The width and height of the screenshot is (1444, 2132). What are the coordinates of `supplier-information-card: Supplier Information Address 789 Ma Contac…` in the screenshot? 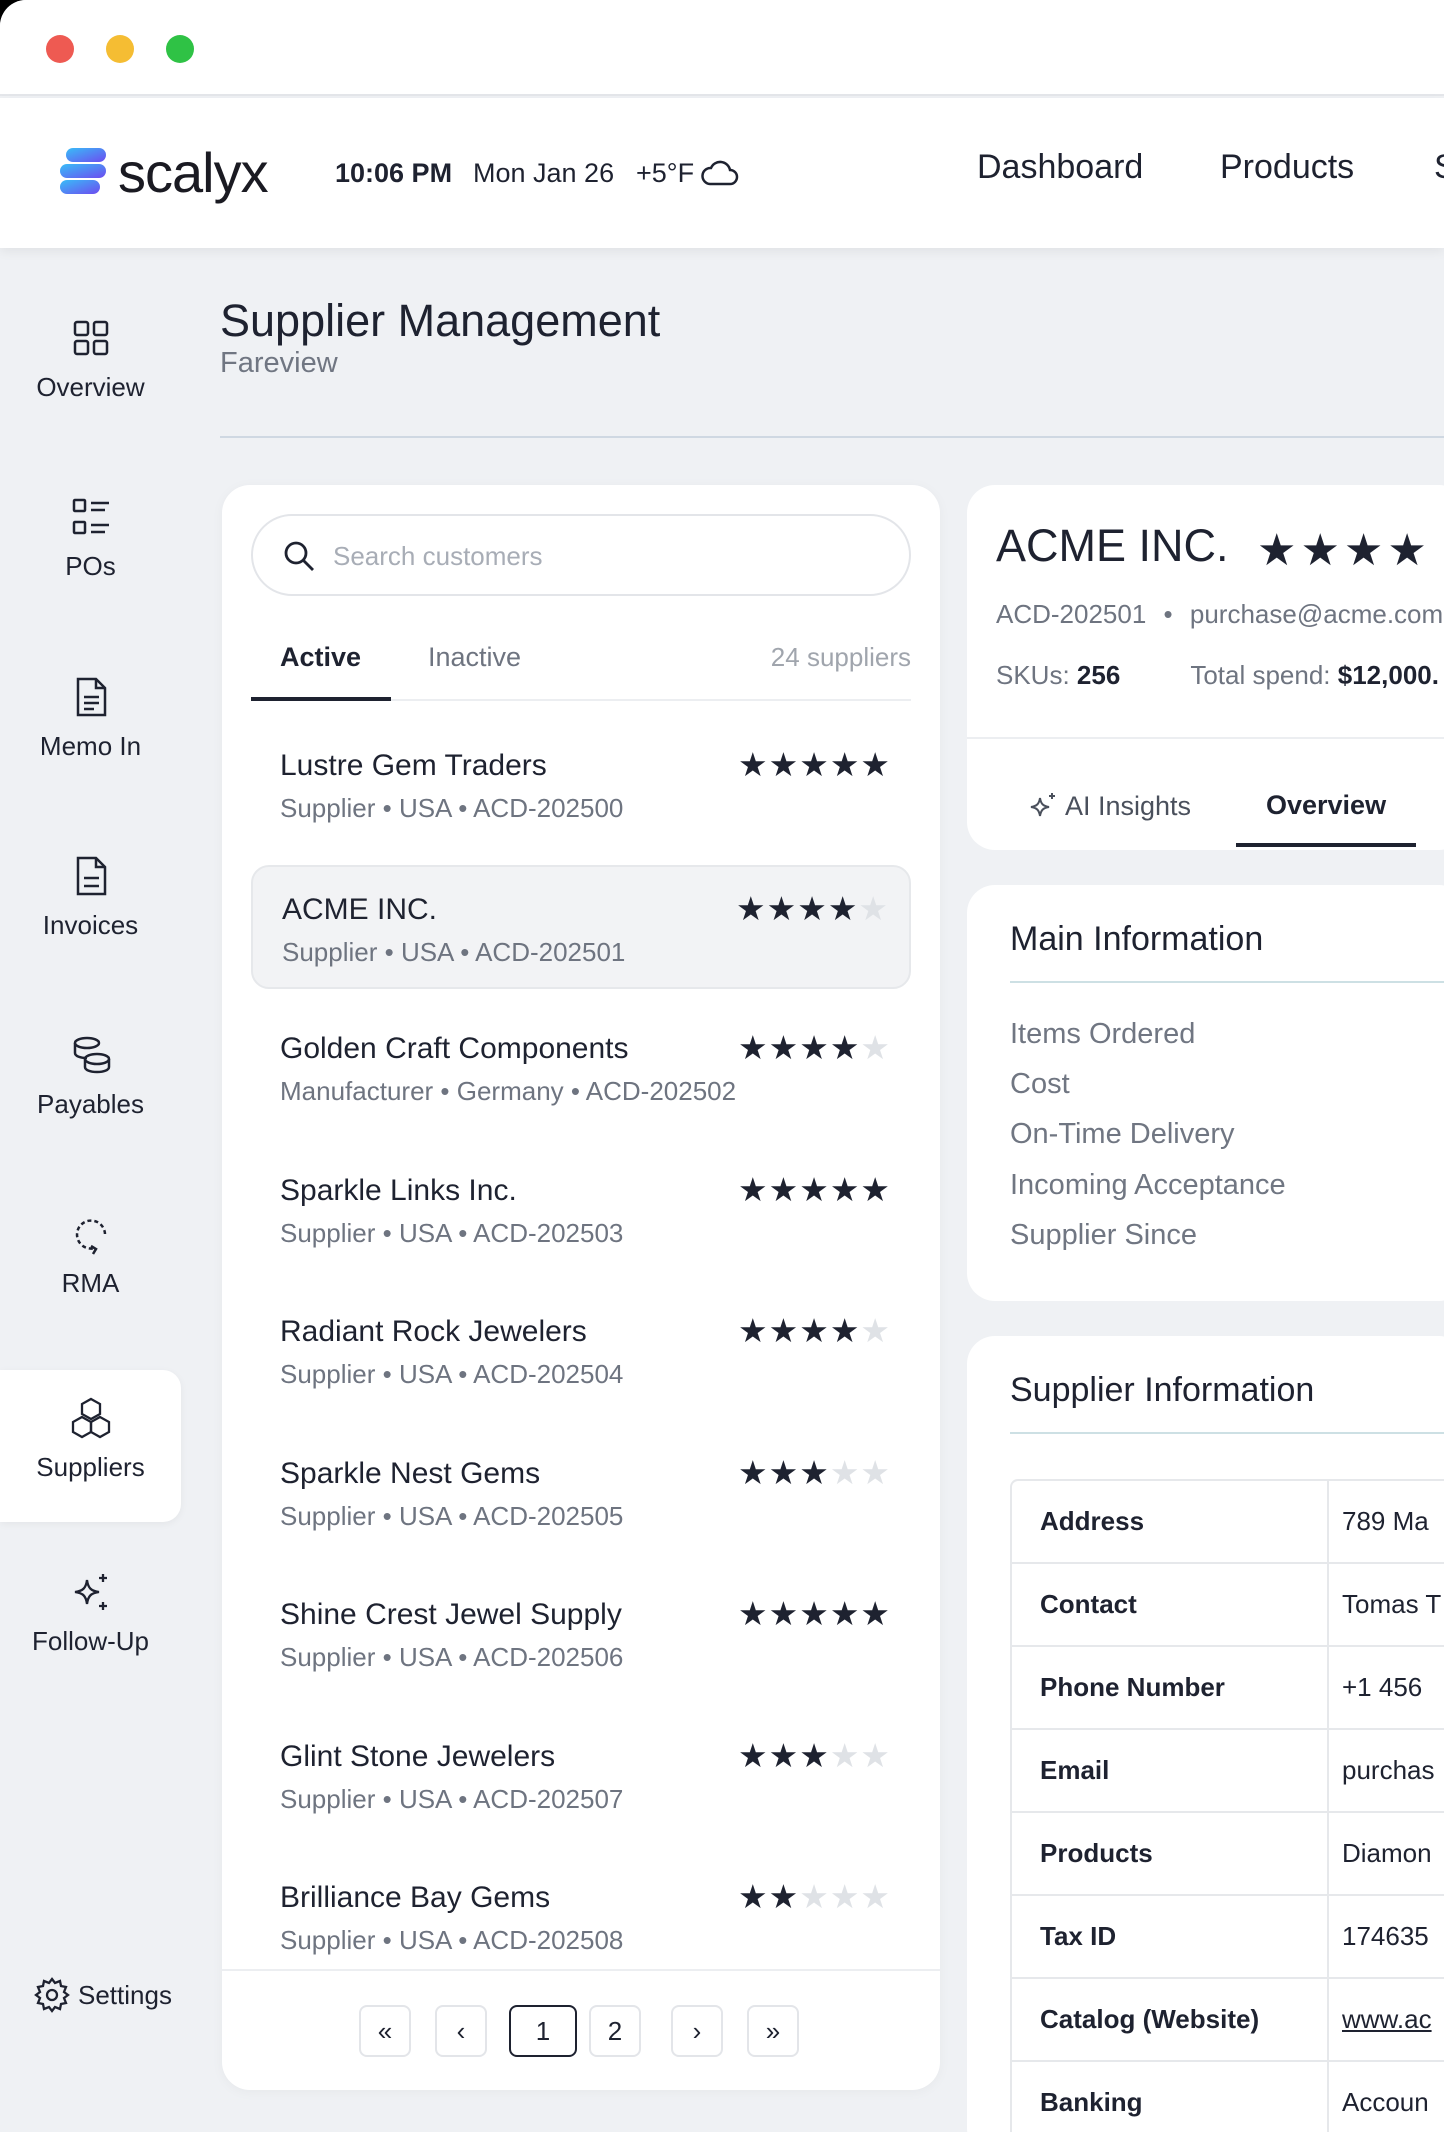 It's located at (1205, 1734).